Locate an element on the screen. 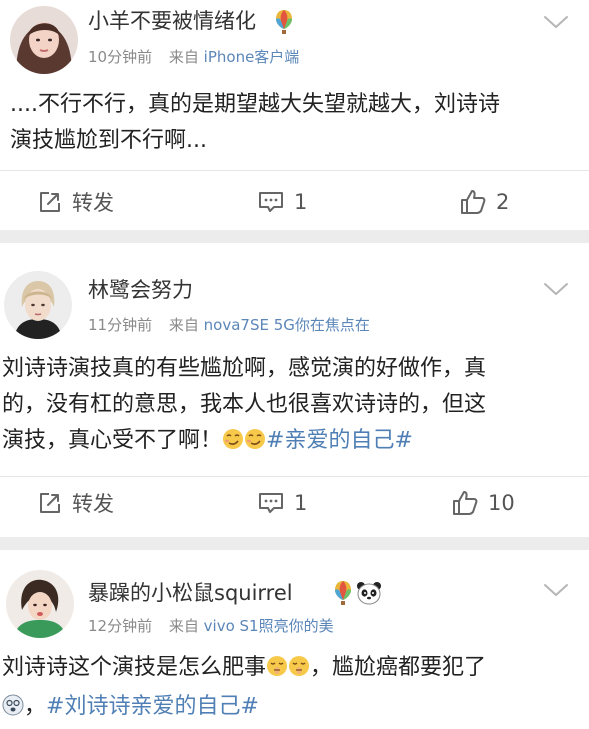  post-meta: 12分钟前 来自 vivo S1照亮你的美 is located at coordinates (211, 626).